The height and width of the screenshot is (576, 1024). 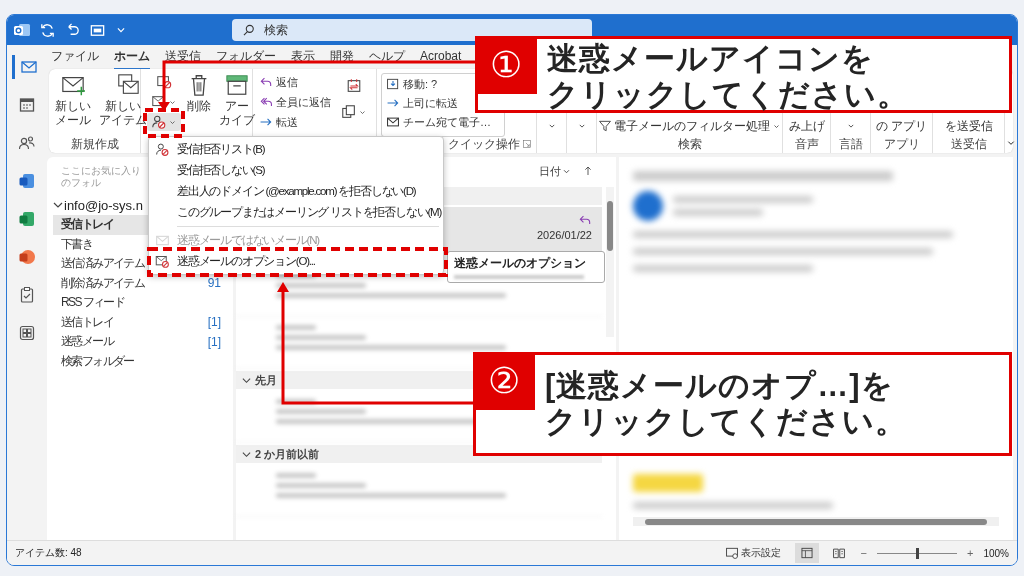 I want to click on stacked-mail-icon, so click(x=127, y=85).